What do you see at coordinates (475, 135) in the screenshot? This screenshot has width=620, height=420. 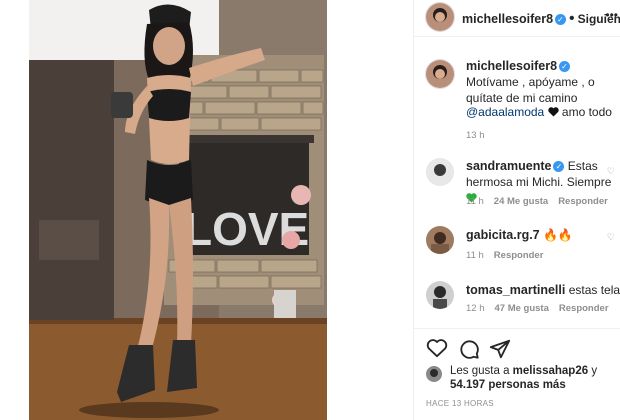 I see `caption-time: 13 h` at bounding box center [475, 135].